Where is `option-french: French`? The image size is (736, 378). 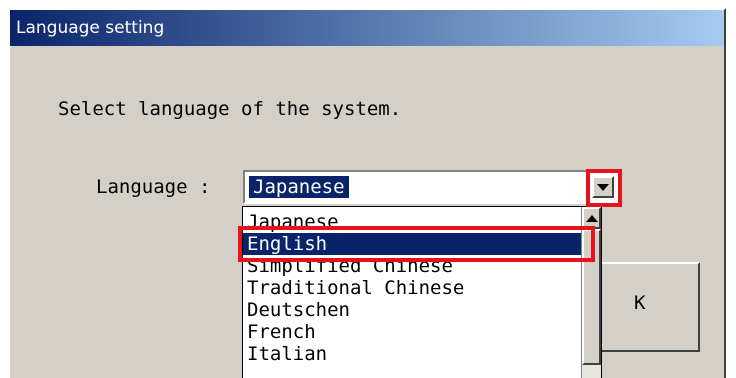 option-french: French is located at coordinates (412, 332).